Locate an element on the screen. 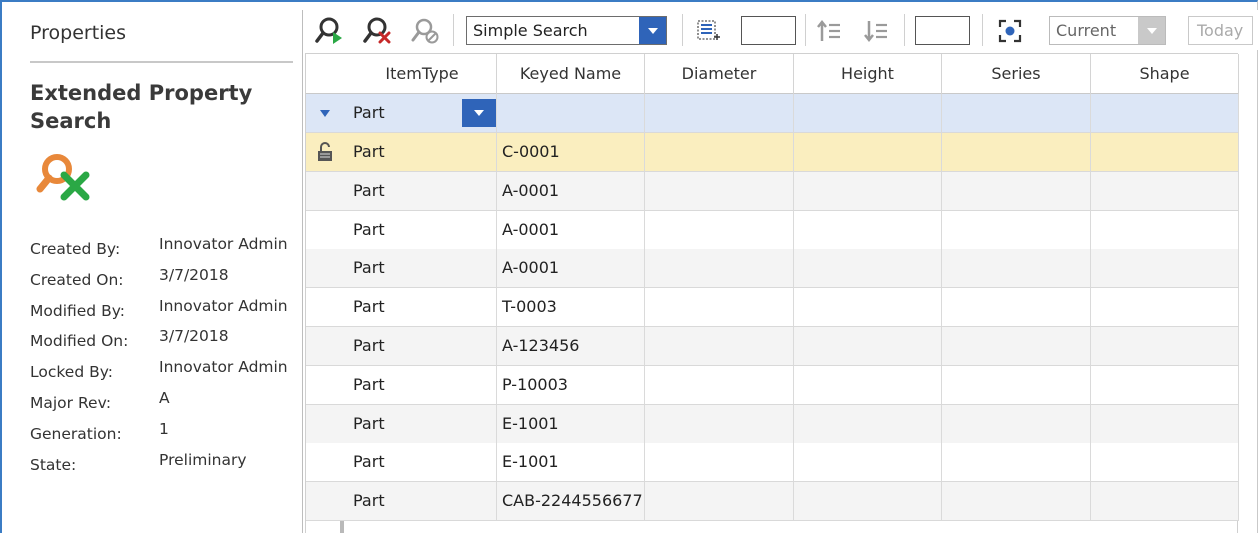  column-header: Shape is located at coordinates (1165, 74).